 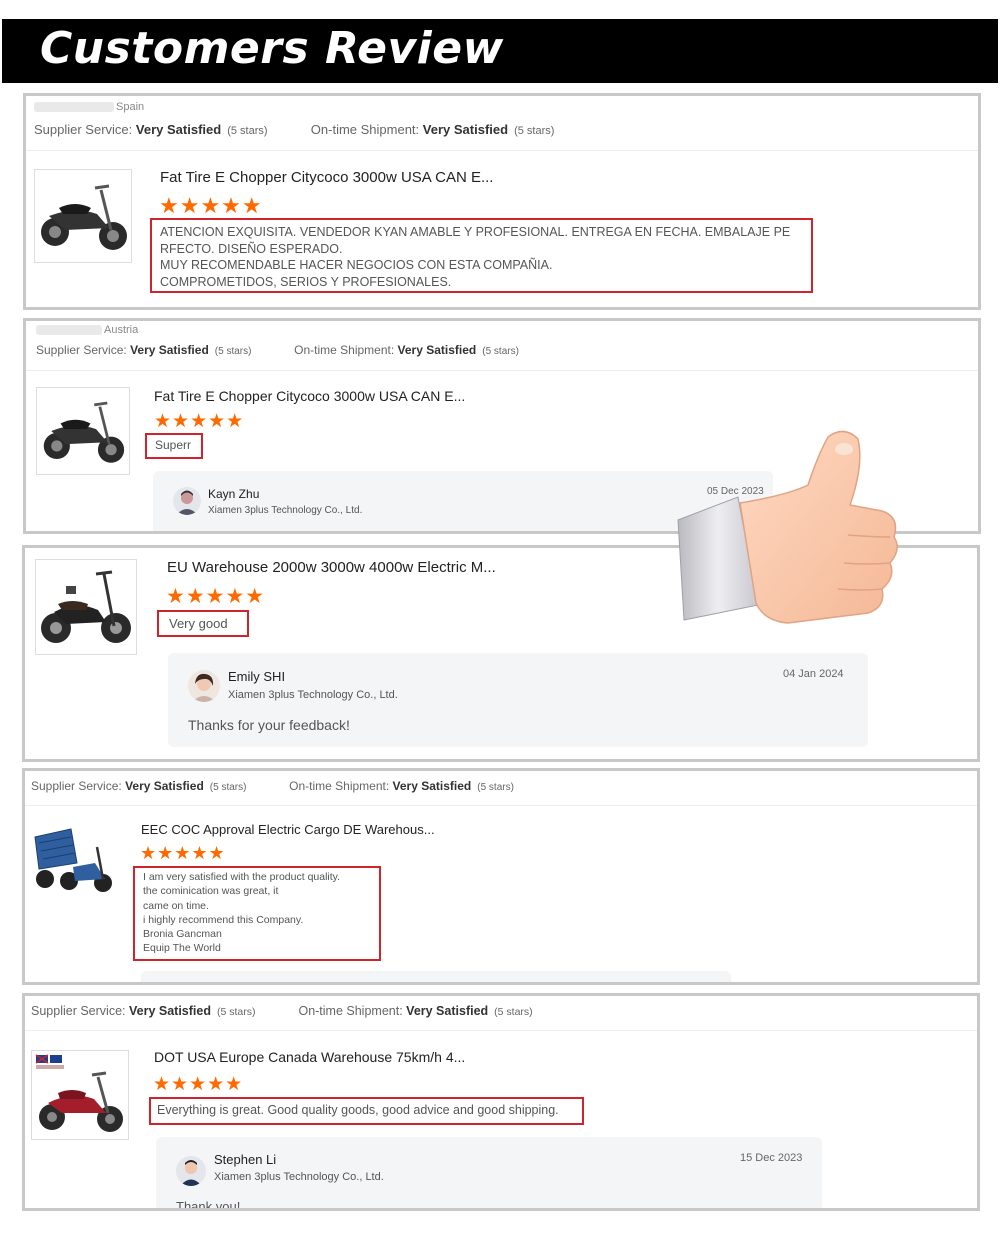 I want to click on reviewer-location: Austria, so click(x=87, y=330).